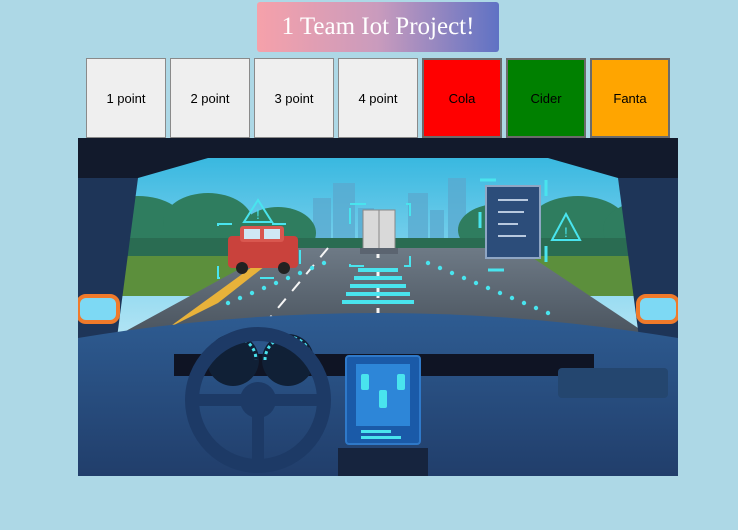  What do you see at coordinates (462, 98) in the screenshot?
I see `cola-button: Cola` at bounding box center [462, 98].